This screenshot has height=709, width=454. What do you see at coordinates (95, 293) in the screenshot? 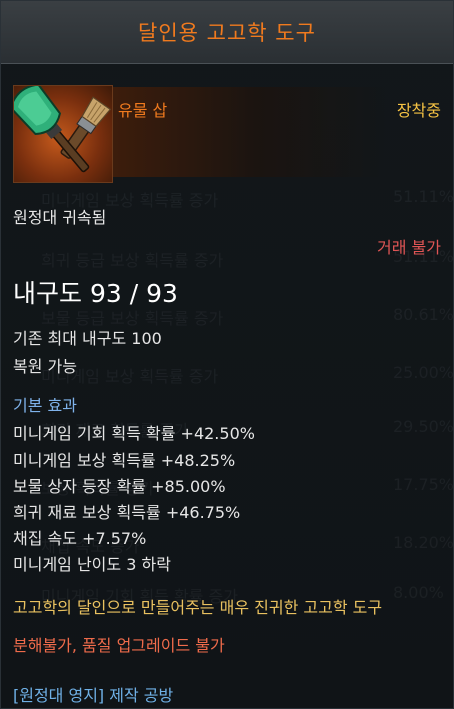
I see `durability: 내구도 93 / 93` at bounding box center [95, 293].